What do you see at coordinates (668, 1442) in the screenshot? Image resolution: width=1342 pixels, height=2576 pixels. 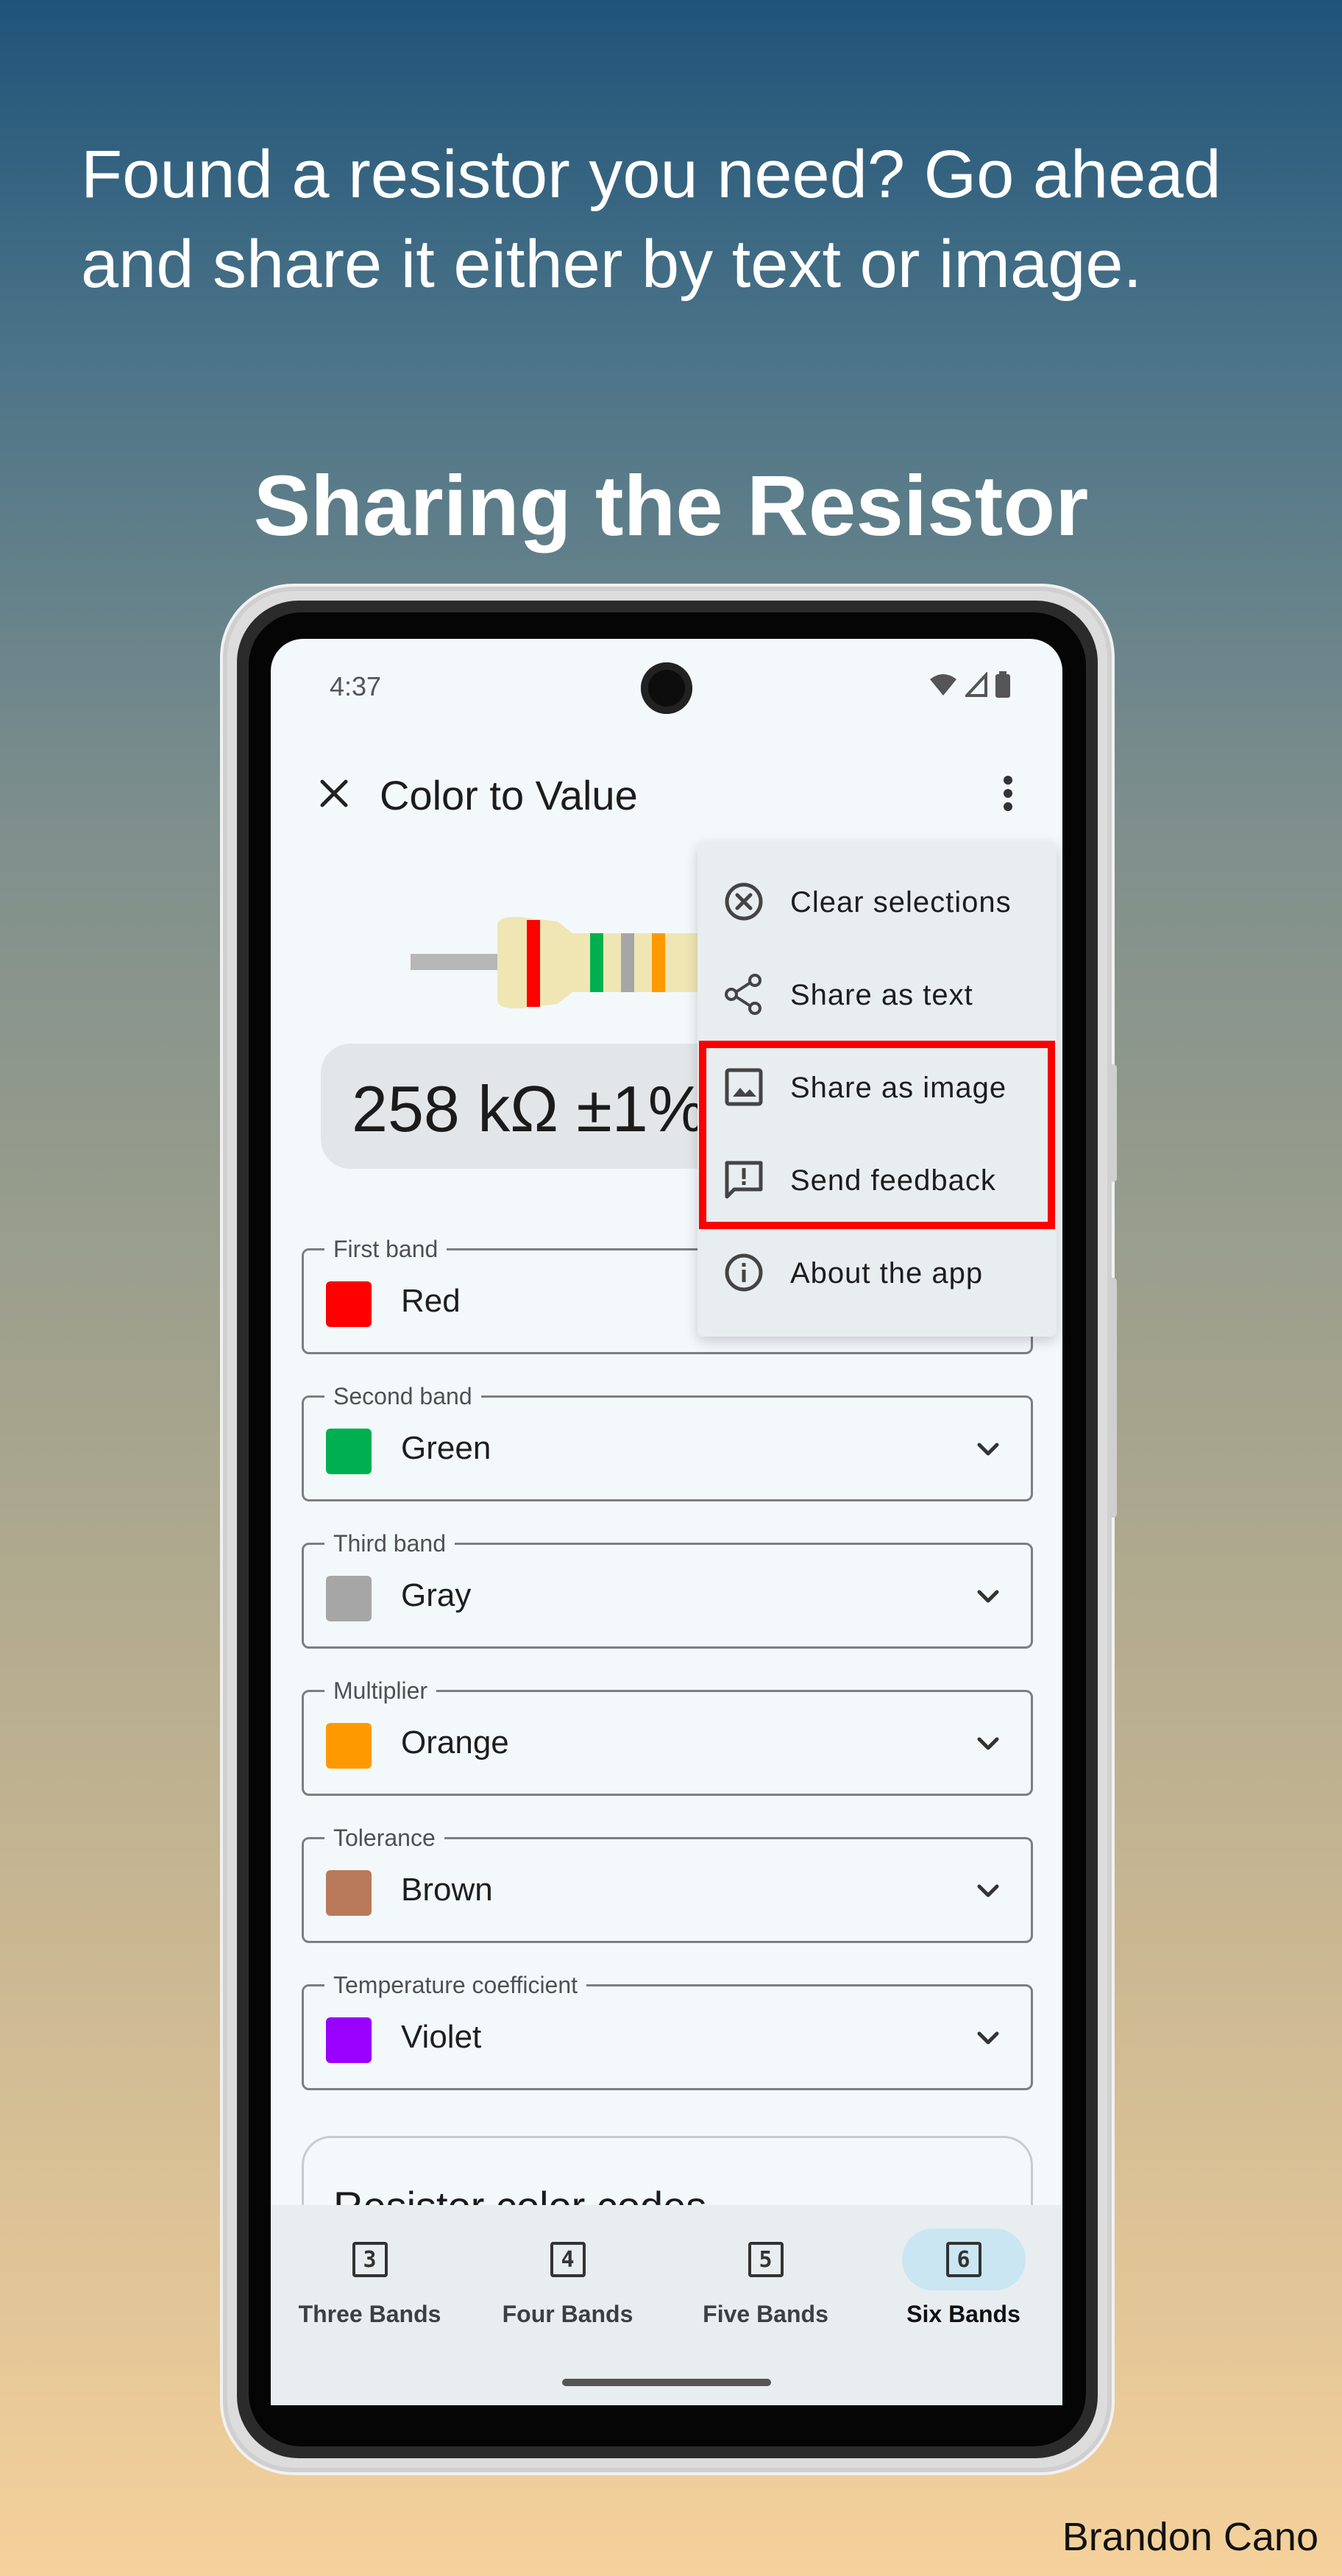 I see `second-band-dropdown: Second band Green` at bounding box center [668, 1442].